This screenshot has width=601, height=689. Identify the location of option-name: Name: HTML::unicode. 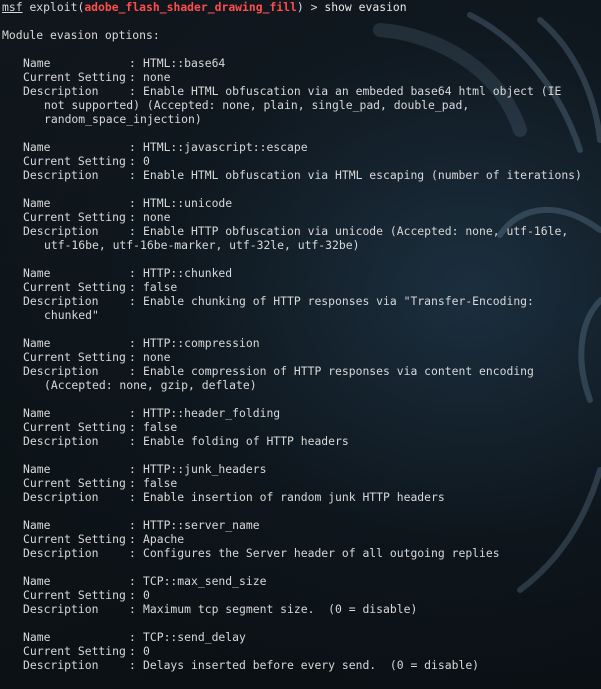
(301, 203).